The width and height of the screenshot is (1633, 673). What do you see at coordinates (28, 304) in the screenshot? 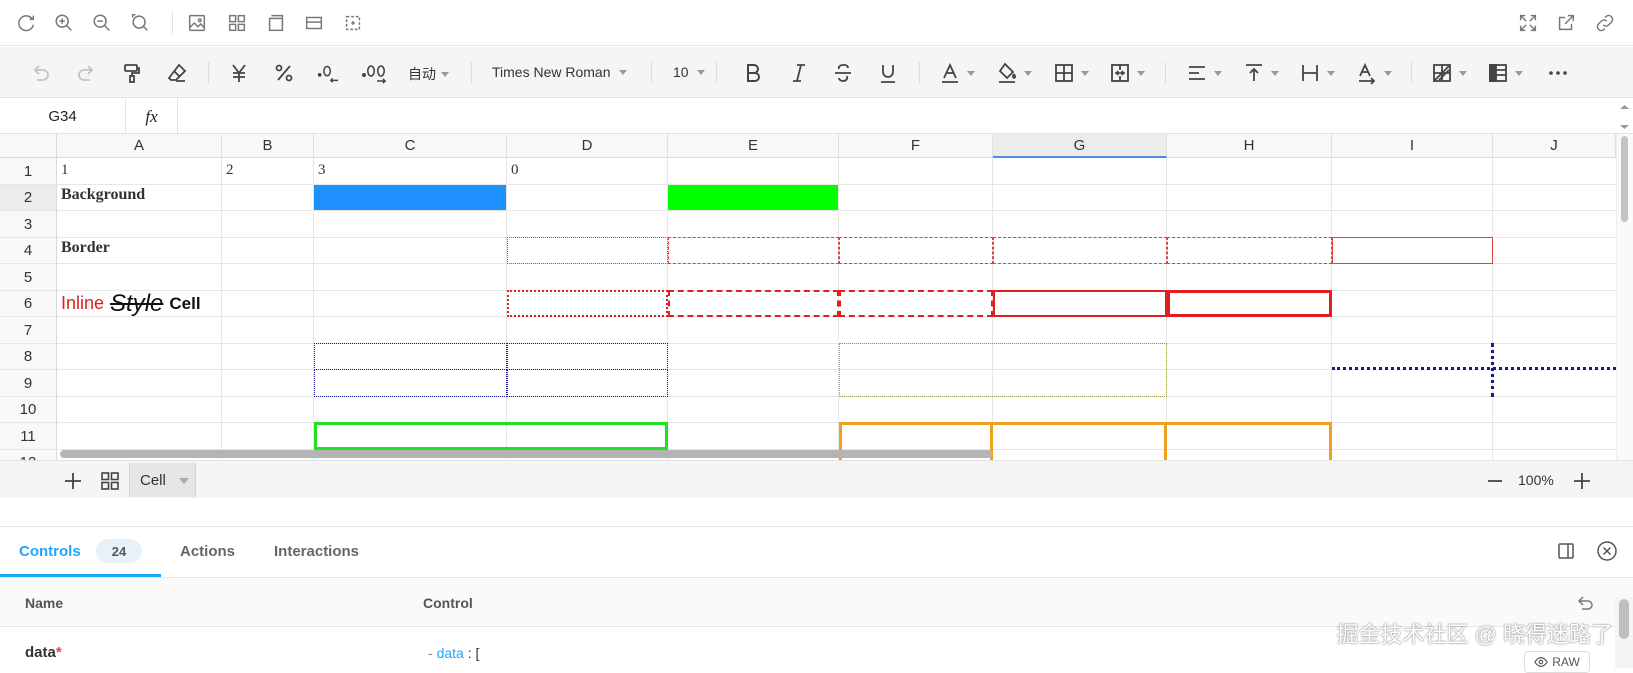
I see `row-header-6: 6` at bounding box center [28, 304].